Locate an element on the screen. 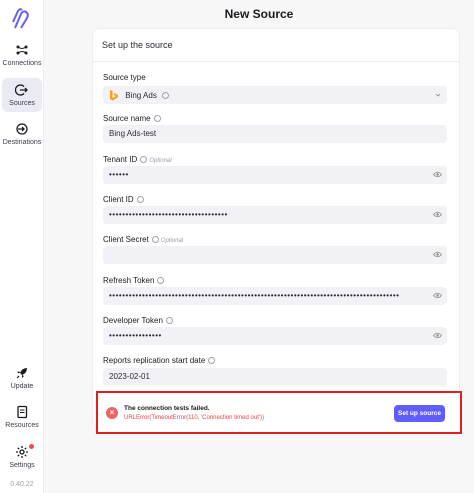 Image resolution: width=474 pixels, height=493 pixels. error-x-icon: × is located at coordinates (112, 413).